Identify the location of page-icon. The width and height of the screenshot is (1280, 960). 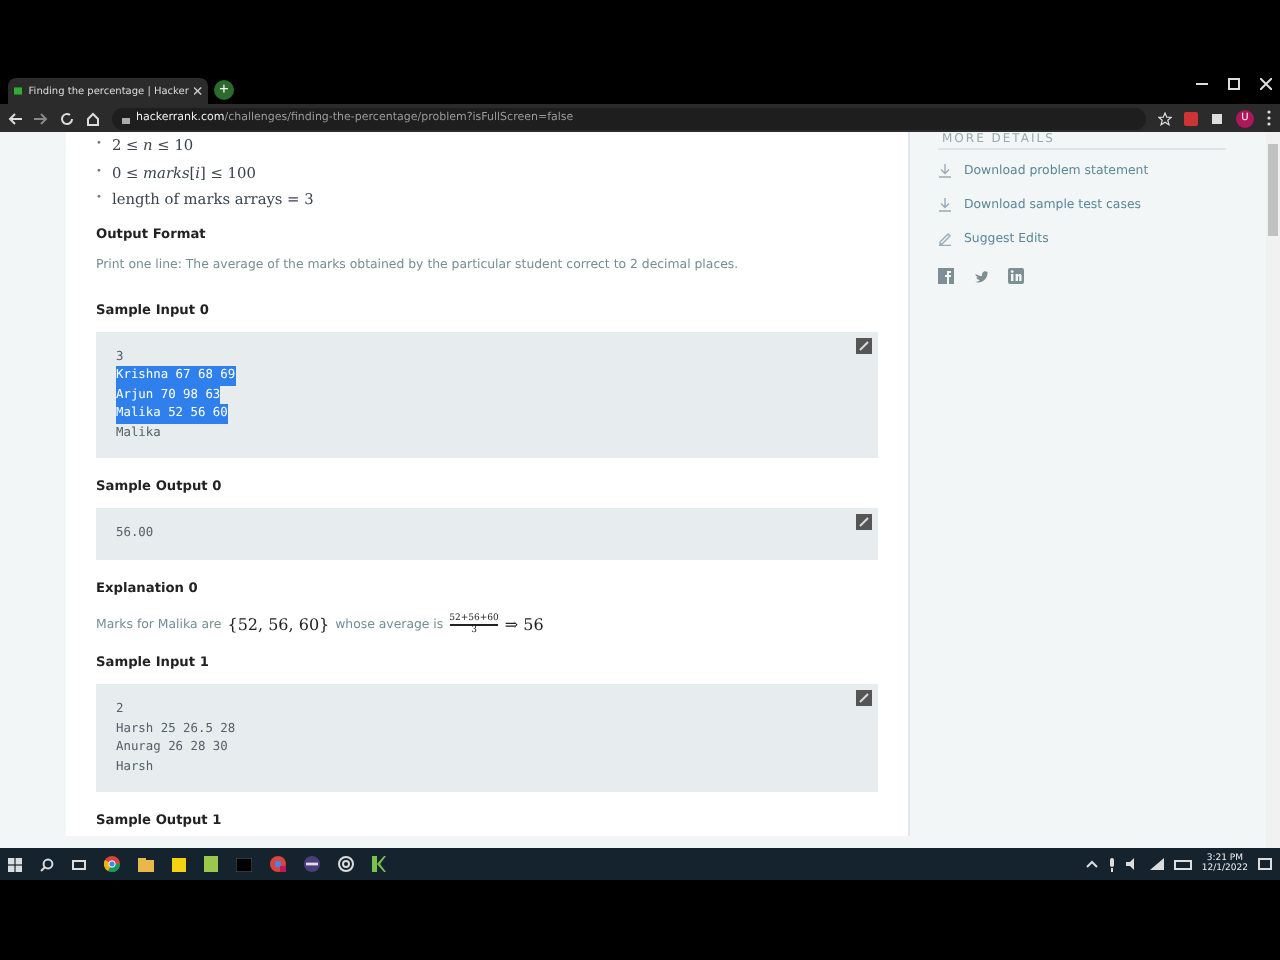
(18, 91).